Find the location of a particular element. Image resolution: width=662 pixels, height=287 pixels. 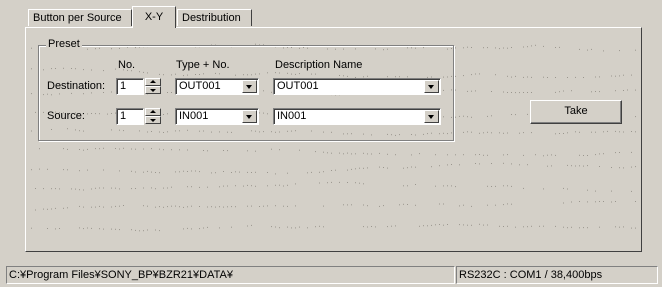

source-description-select: IN001 is located at coordinates (357, 116).